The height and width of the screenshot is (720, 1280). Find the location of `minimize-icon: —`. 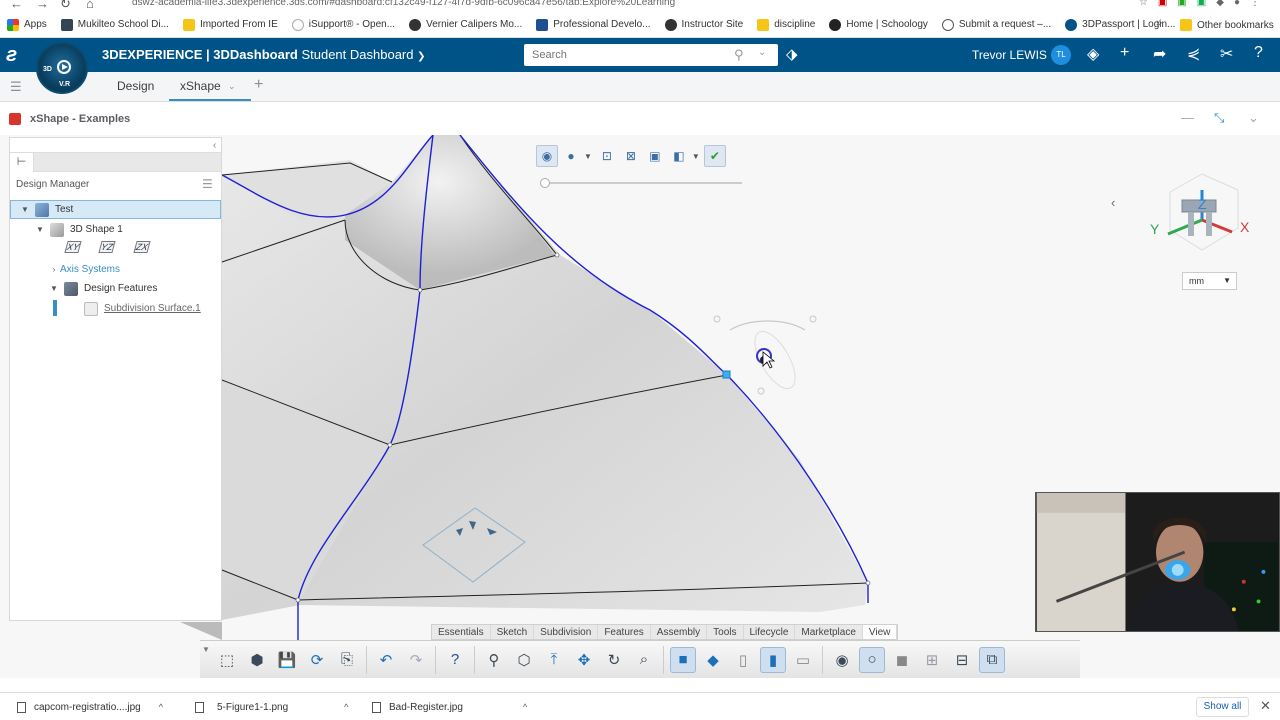

minimize-icon: — is located at coordinates (1187, 117).